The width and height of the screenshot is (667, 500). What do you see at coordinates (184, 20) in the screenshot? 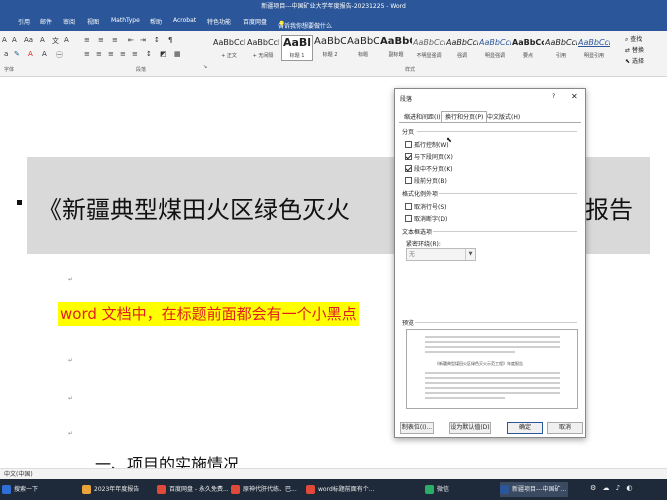
I see `tab-acrobat: Acrobat` at bounding box center [184, 20].